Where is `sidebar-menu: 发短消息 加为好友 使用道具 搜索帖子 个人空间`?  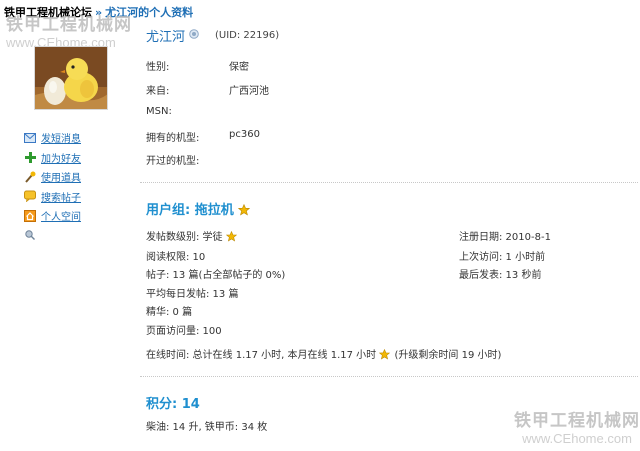
sidebar-menu: 发短消息 加为好友 使用道具 搜索帖子 个人空间 is located at coordinates (52, 186).